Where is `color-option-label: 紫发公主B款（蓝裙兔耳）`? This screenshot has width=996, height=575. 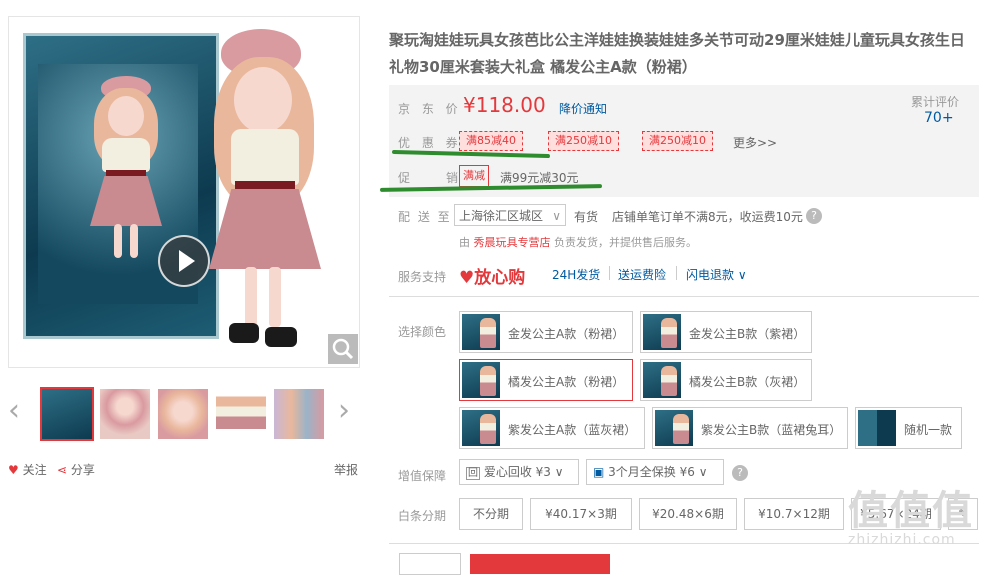
color-option-label: 紫发公主B款（蓝裙兔耳） is located at coordinates (771, 430).